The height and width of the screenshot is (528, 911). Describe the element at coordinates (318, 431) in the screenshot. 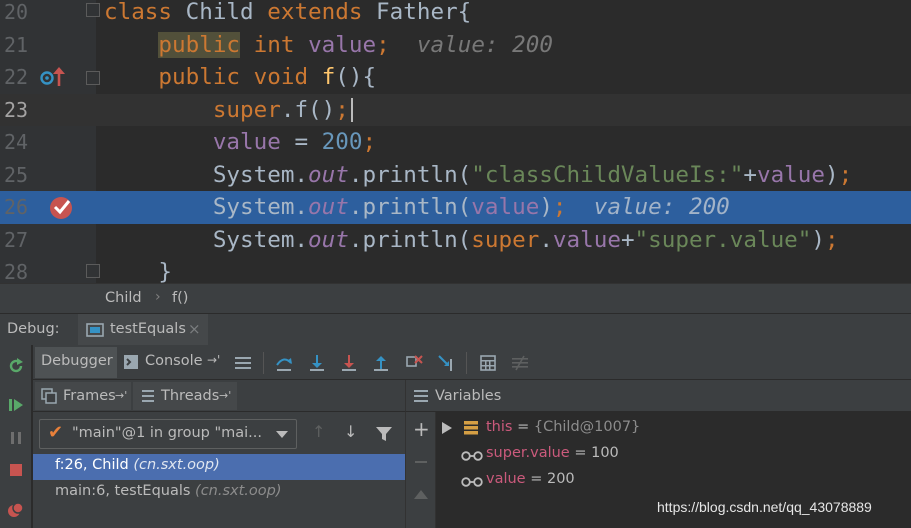

I see `previous-frame-icon: ↑` at that location.